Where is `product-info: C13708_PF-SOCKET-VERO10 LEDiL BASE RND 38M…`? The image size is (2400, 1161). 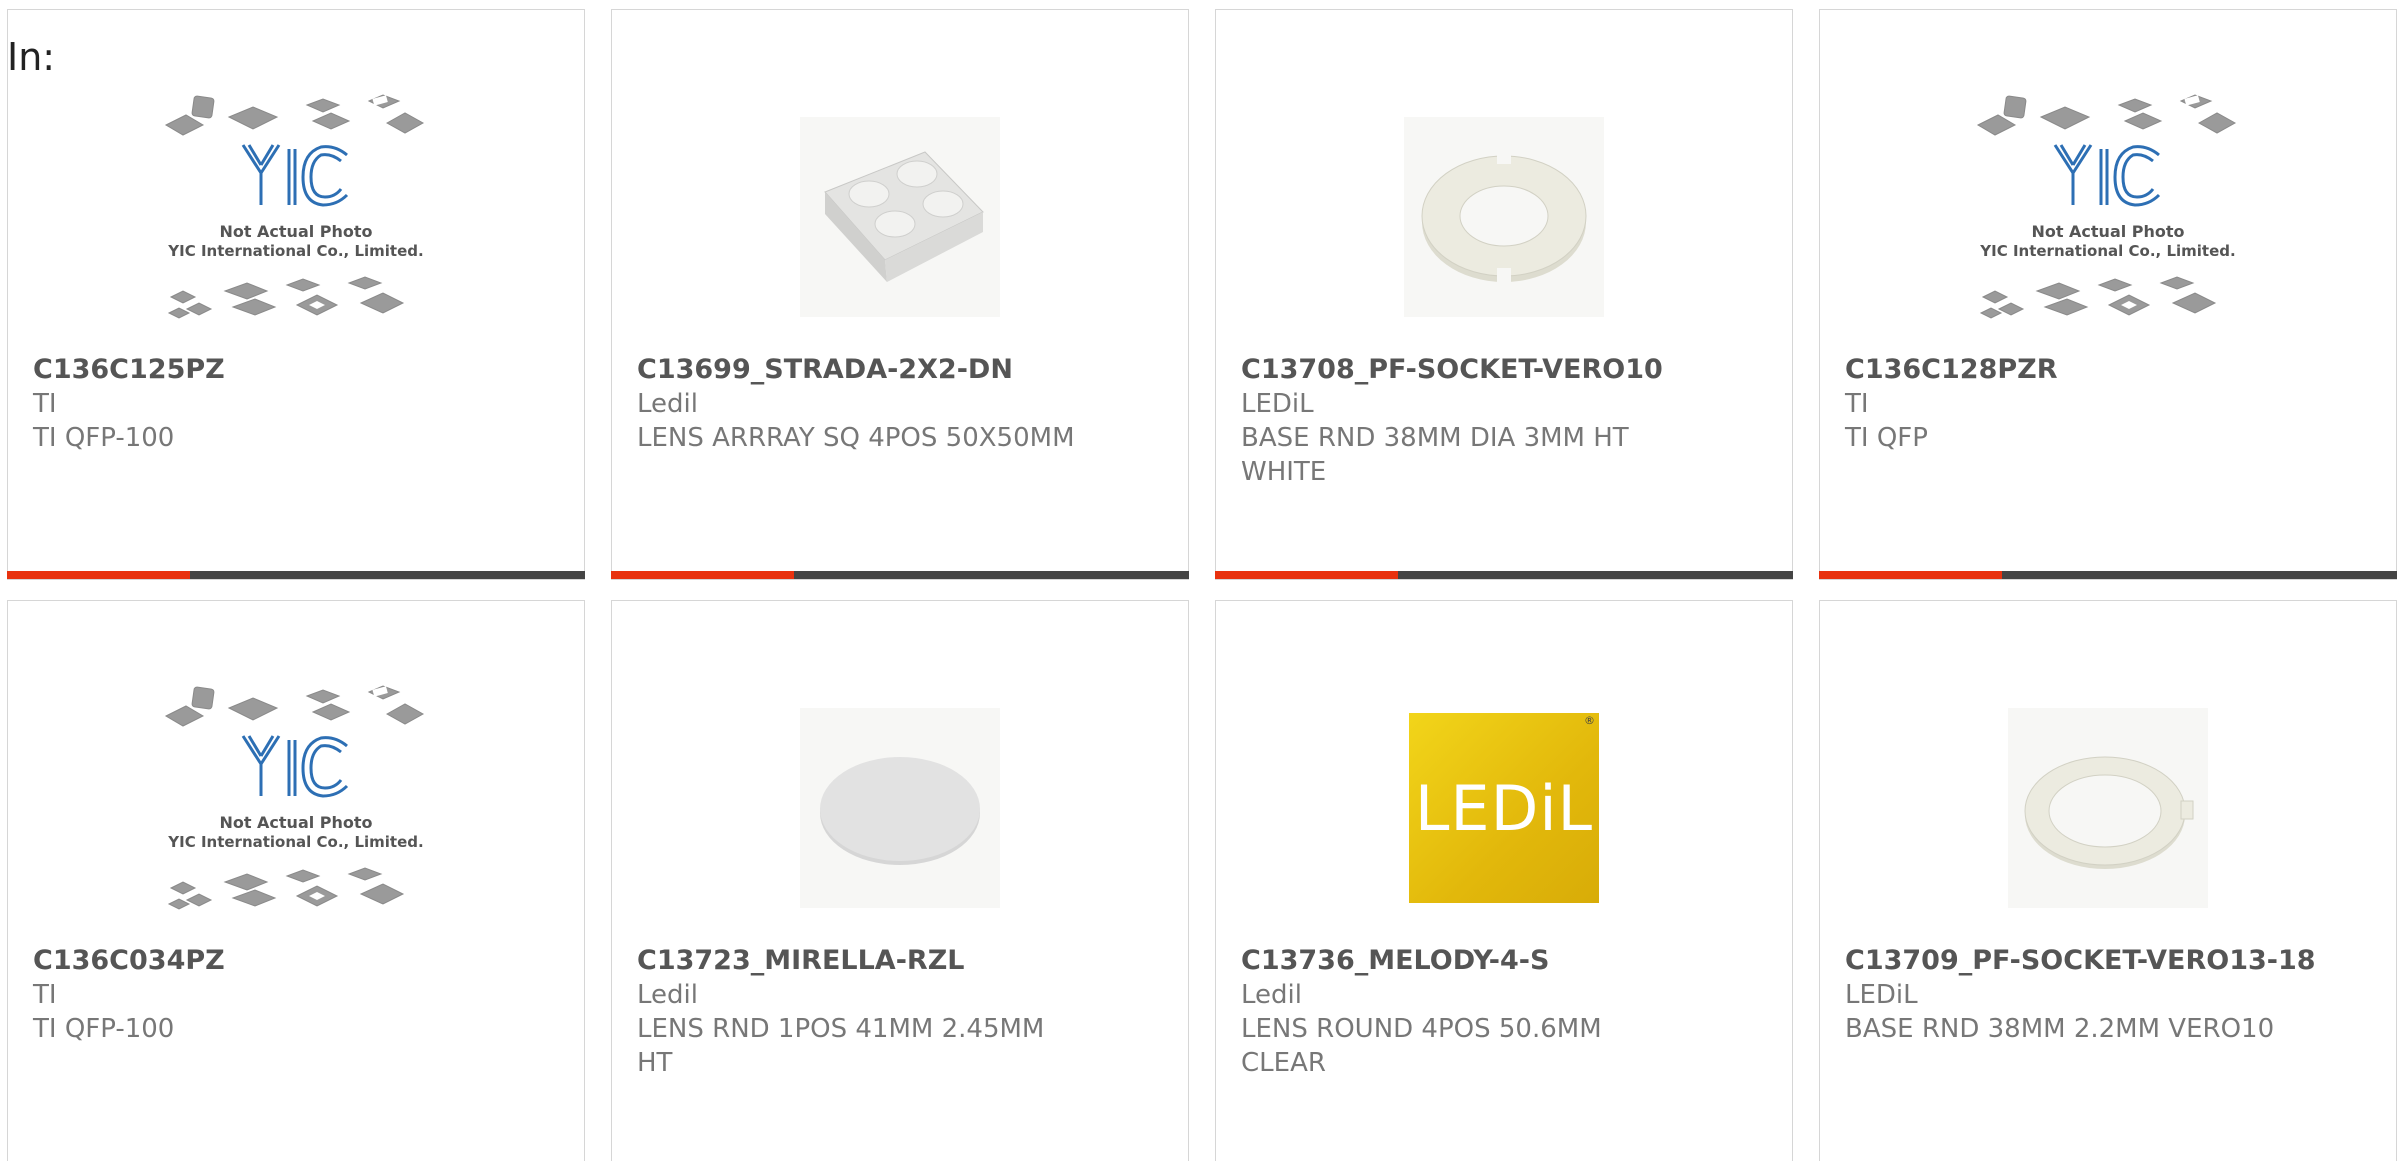
product-info: C13708_PF-SOCKET-VERO10 LEDiL BASE RND 38M… is located at coordinates (1506, 421).